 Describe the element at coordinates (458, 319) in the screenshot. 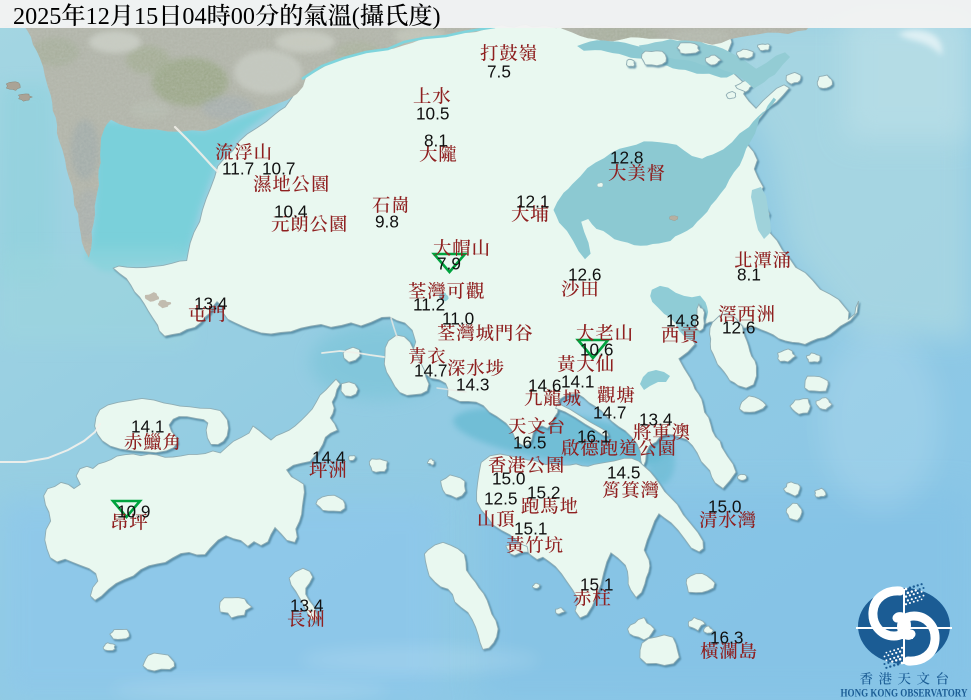

I see `svg-text: 11.0` at that location.